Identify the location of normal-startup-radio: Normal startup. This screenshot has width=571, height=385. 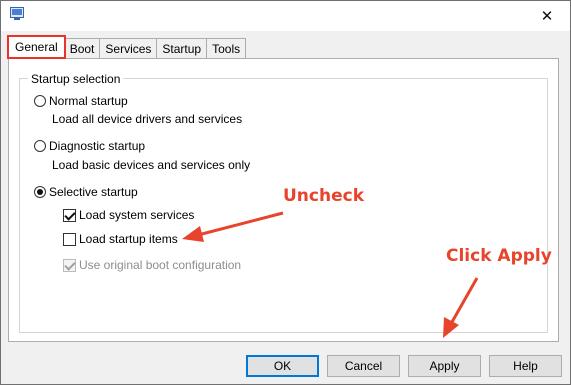
(81, 101).